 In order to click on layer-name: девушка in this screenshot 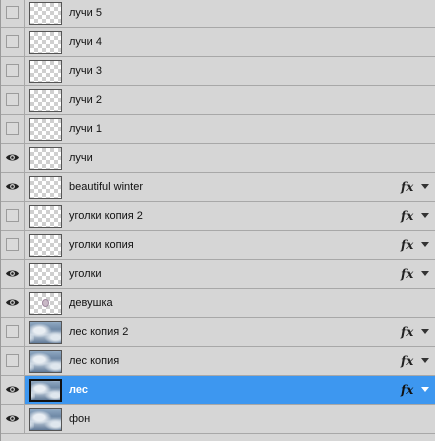, I will do `click(91, 303)`.